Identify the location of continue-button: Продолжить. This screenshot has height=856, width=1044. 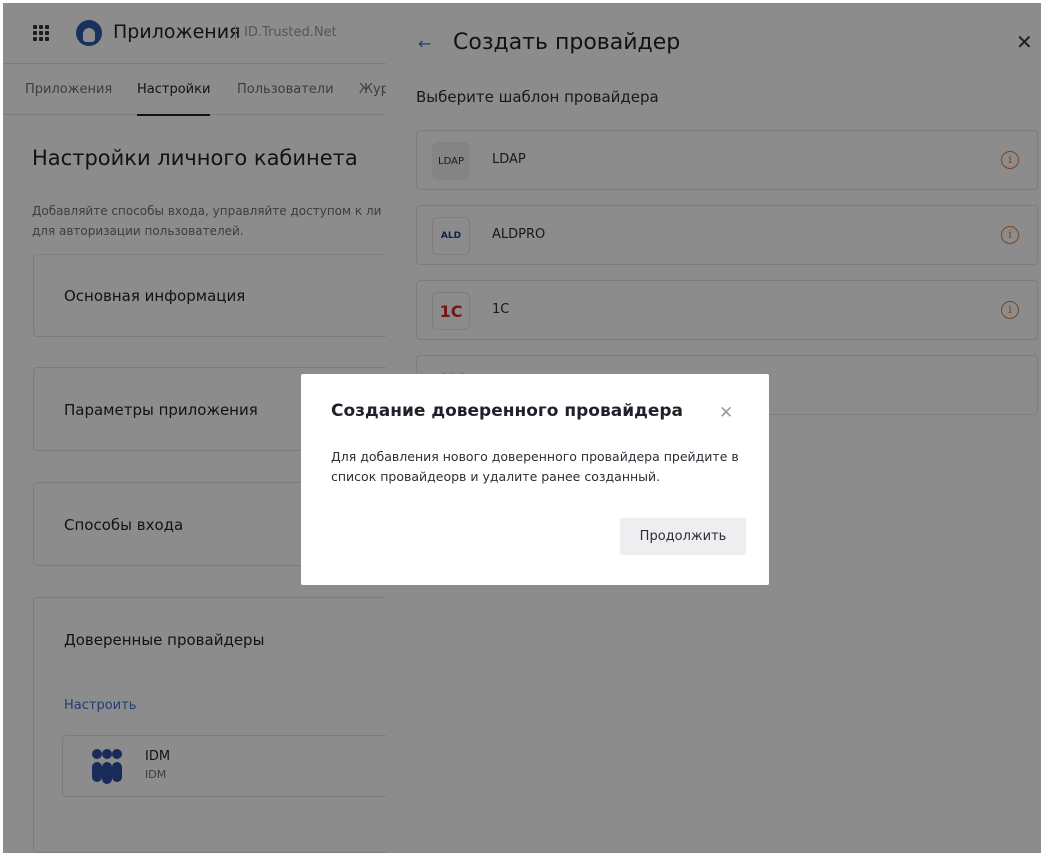
(683, 536).